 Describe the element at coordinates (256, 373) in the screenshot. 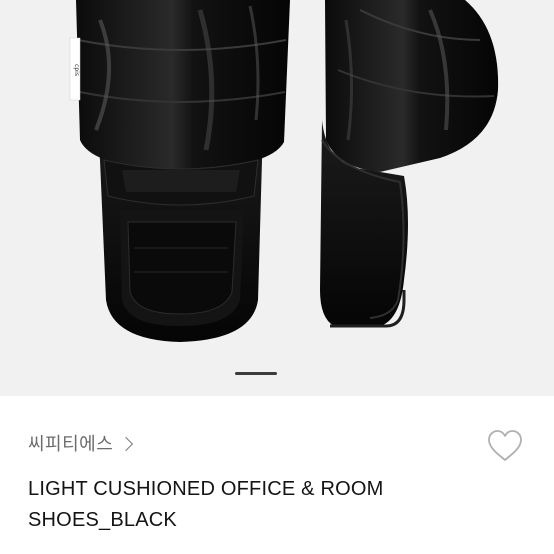

I see `image-pager-indicator` at that location.